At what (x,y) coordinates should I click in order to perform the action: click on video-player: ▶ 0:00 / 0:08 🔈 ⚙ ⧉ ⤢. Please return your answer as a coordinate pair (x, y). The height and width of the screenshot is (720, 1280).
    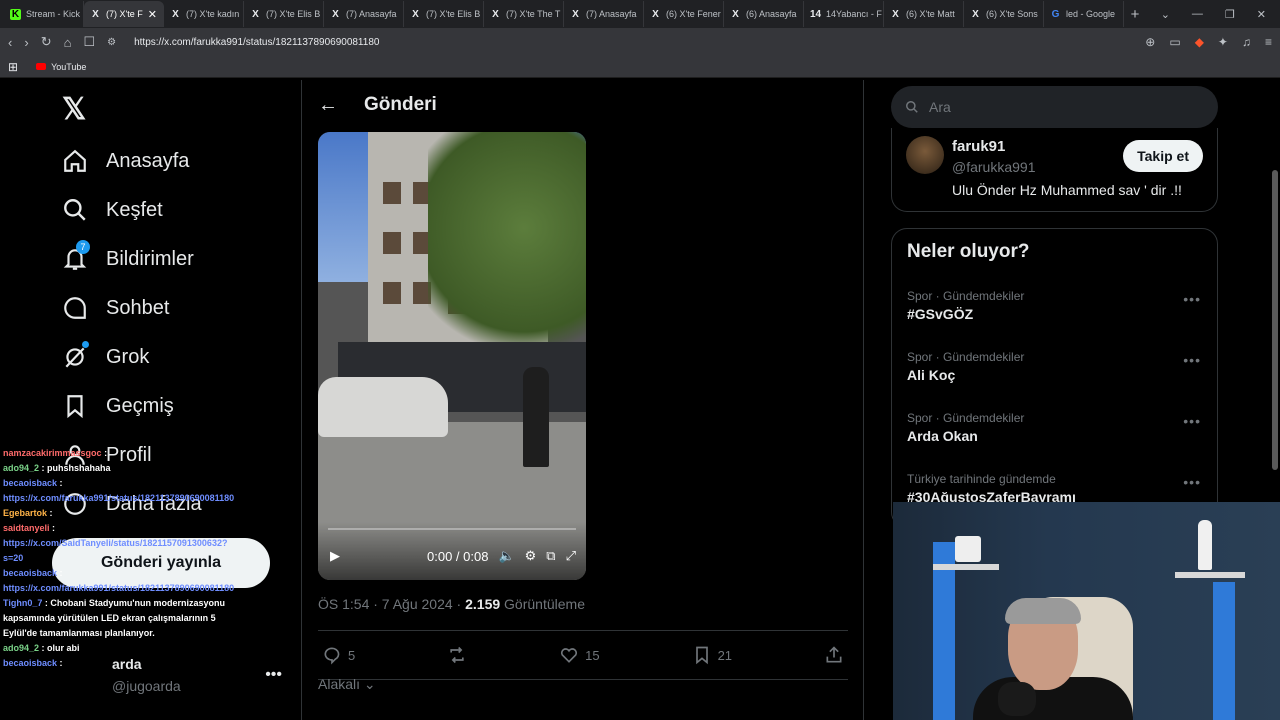
    Looking at the image, I should click on (452, 356).